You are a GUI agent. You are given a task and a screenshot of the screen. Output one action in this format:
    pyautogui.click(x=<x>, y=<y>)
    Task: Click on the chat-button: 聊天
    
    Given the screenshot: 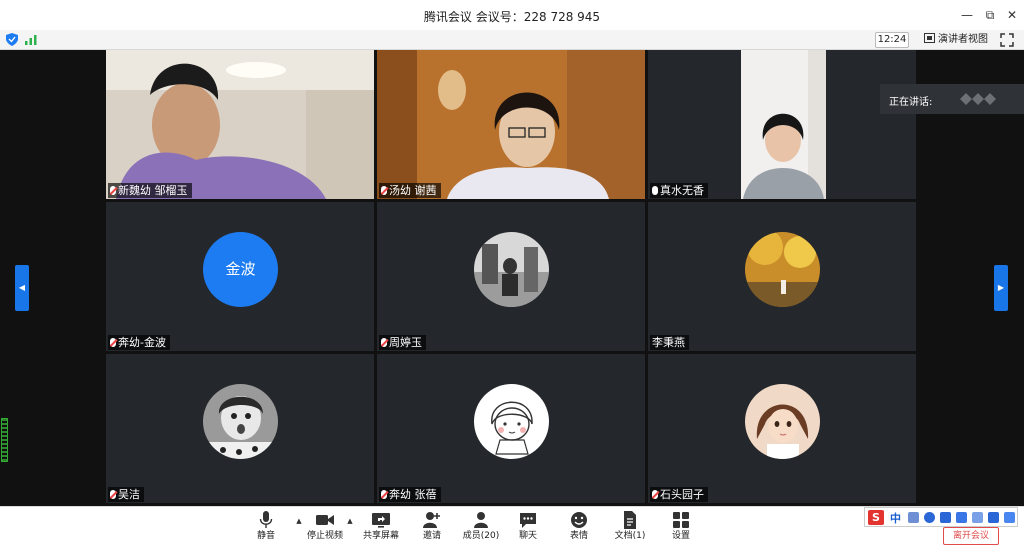 What is the action you would take?
    pyautogui.click(x=528, y=528)
    